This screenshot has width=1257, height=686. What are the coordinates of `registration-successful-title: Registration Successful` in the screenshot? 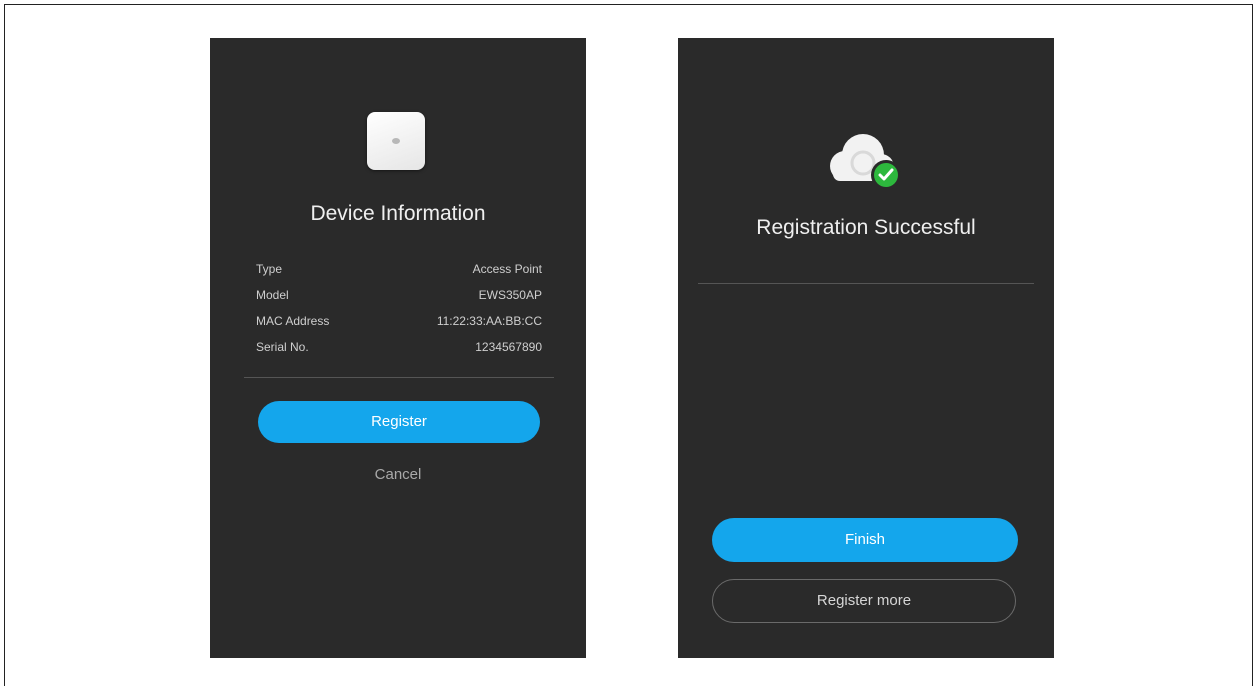 It's located at (866, 227).